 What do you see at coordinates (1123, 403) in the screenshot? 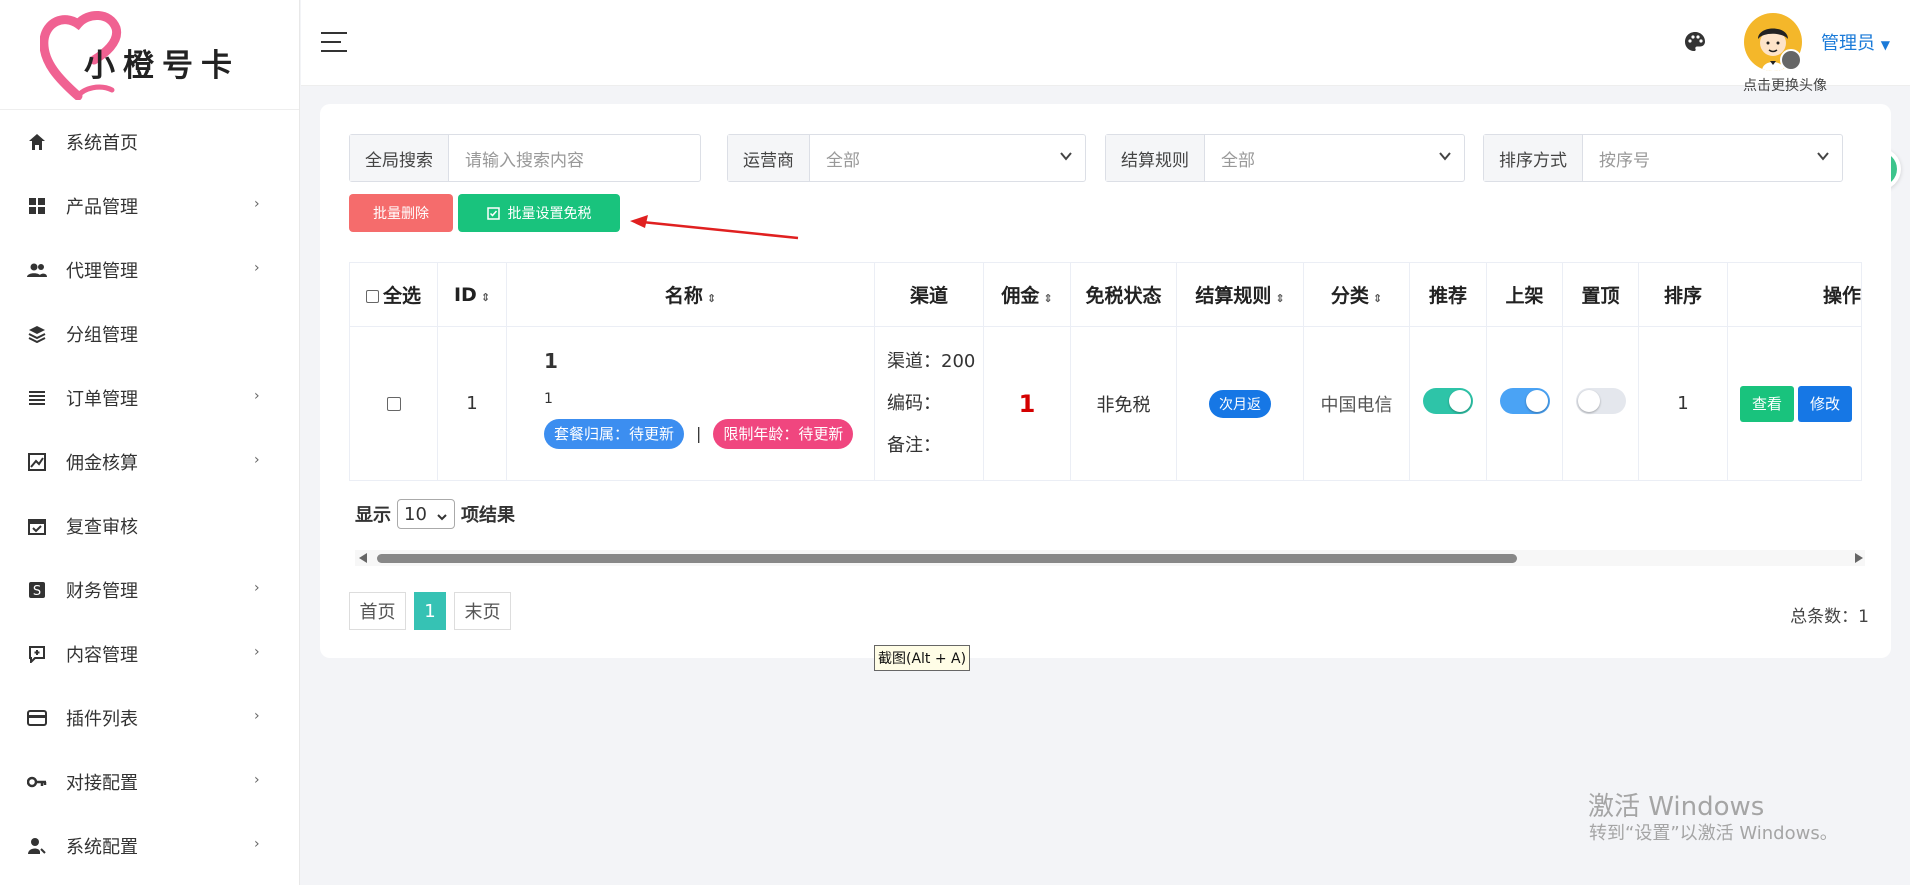
I see `row-tax-status: 非免税` at bounding box center [1123, 403].